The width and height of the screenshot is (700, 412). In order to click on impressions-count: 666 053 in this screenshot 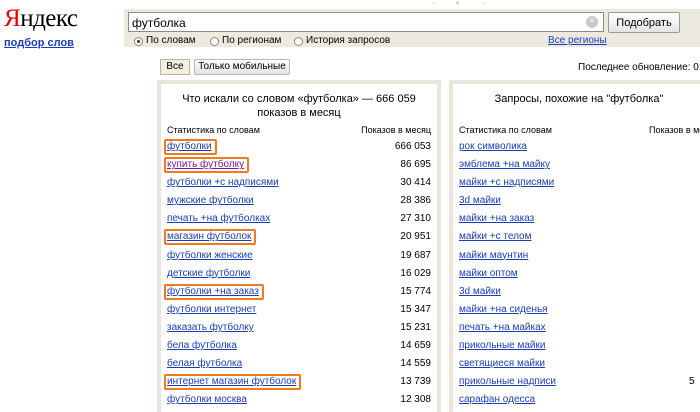, I will do `click(412, 146)`.